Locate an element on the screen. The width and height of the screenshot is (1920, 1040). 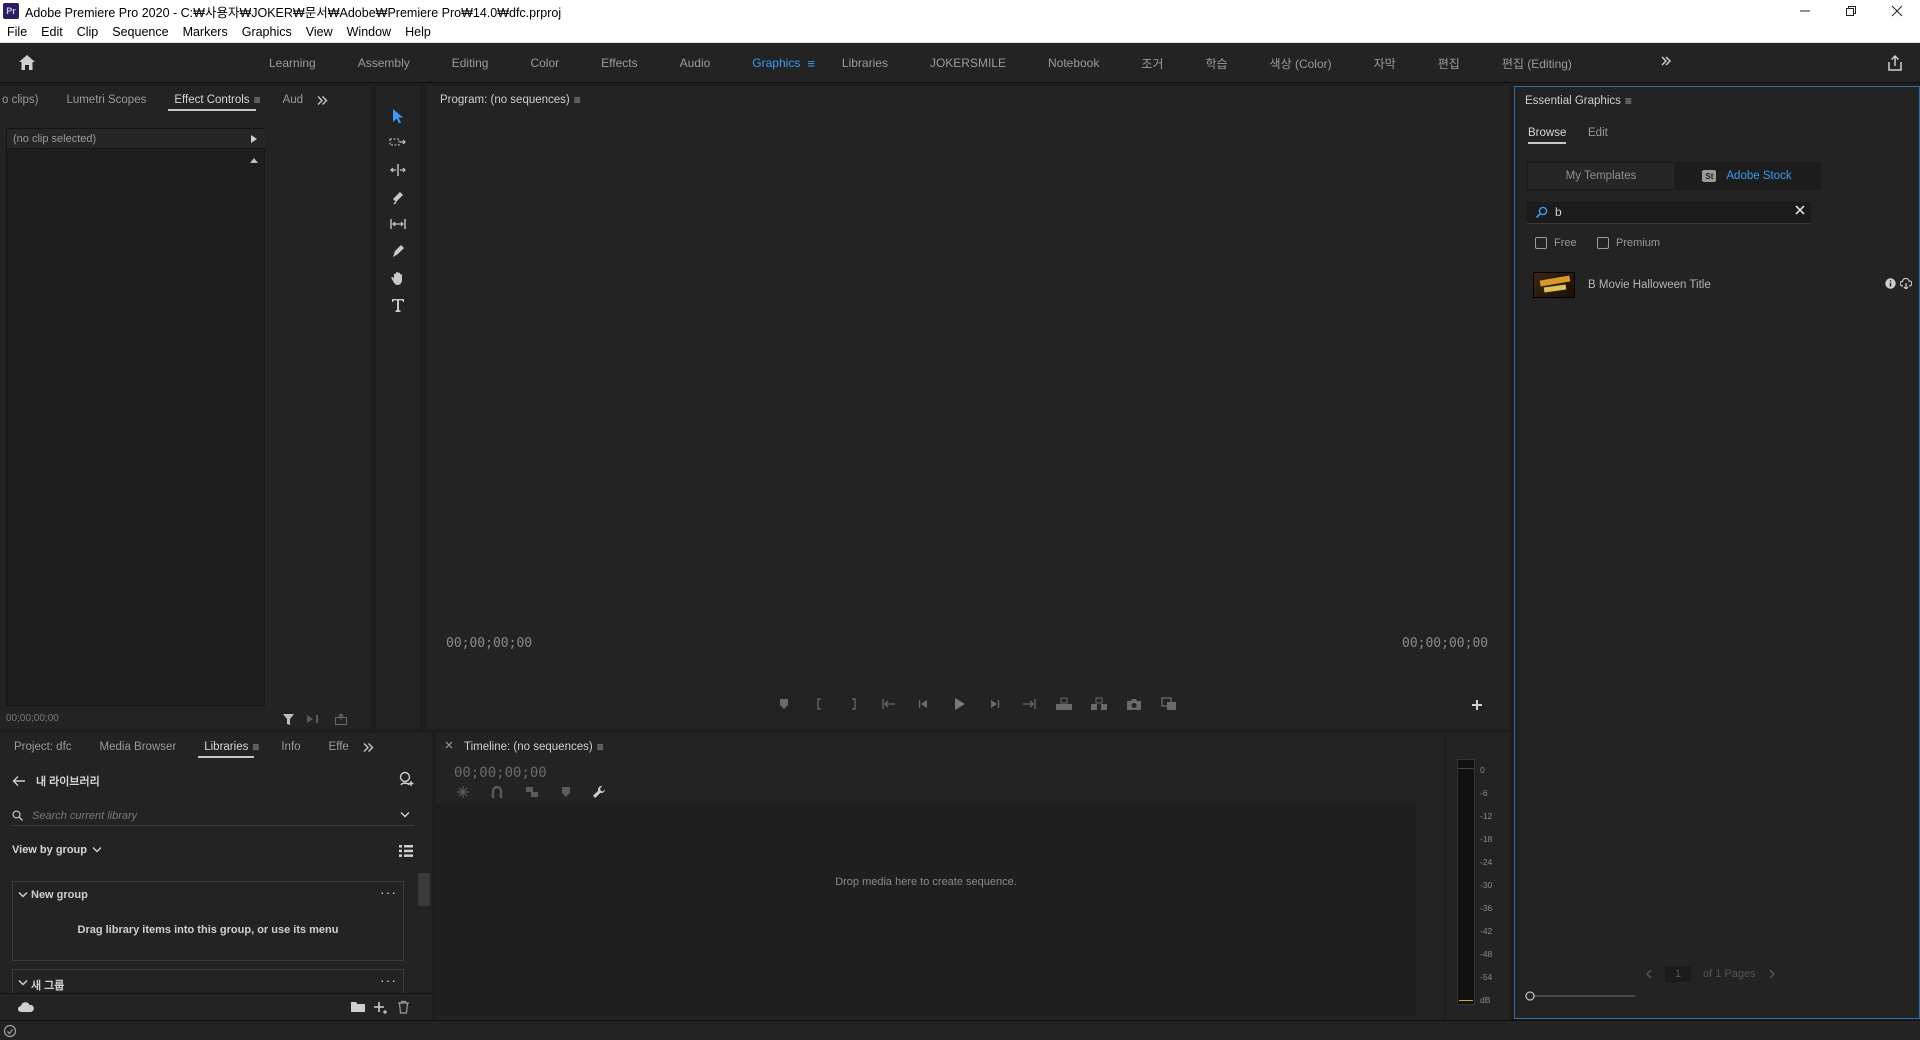
menu-clip: Clip is located at coordinates (88, 32).